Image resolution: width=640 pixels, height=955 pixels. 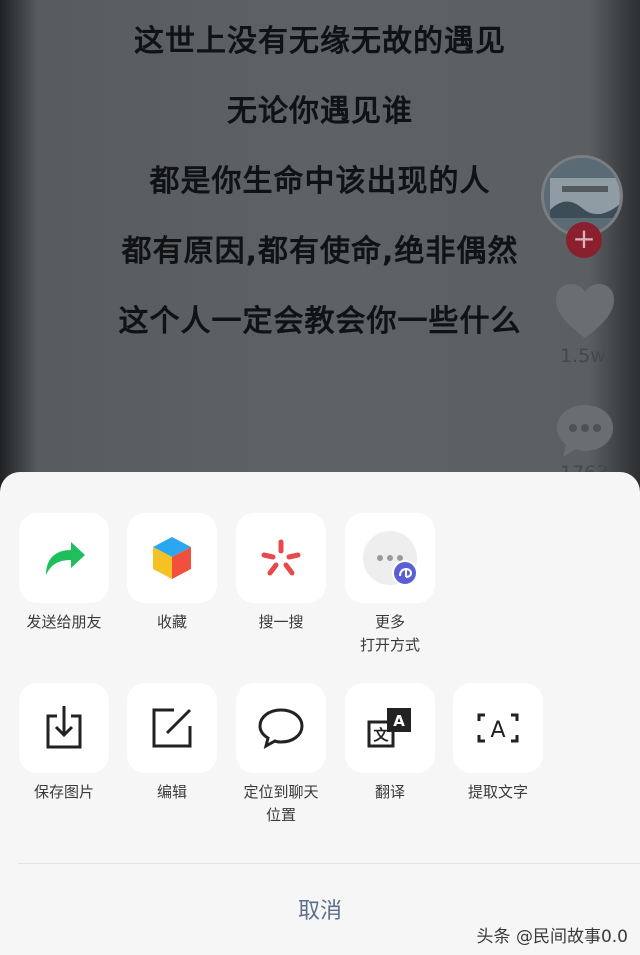 What do you see at coordinates (585, 311) in the screenshot?
I see `heart-icon` at bounding box center [585, 311].